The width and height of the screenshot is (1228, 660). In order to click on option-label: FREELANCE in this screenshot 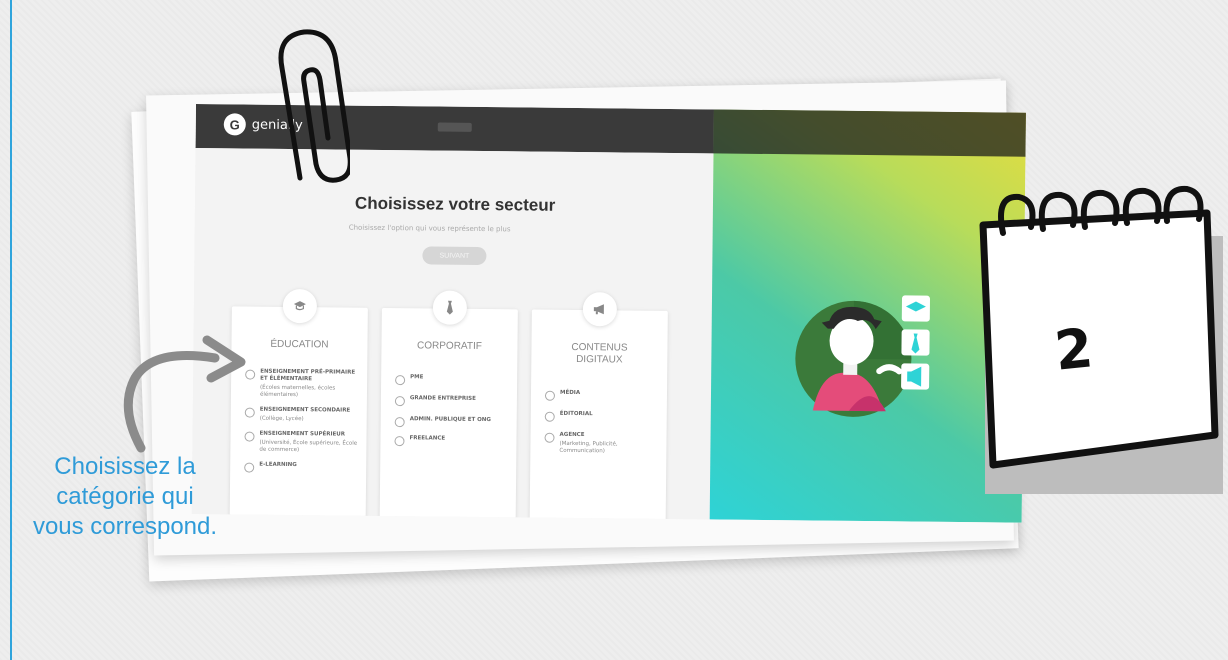, I will do `click(427, 438)`.